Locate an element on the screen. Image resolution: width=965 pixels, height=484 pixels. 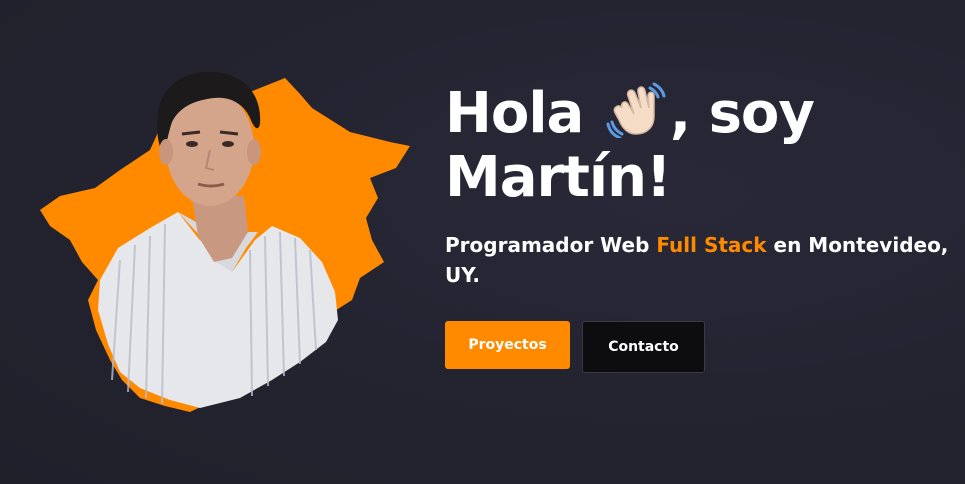
person-eye-left is located at coordinates (192, 144).